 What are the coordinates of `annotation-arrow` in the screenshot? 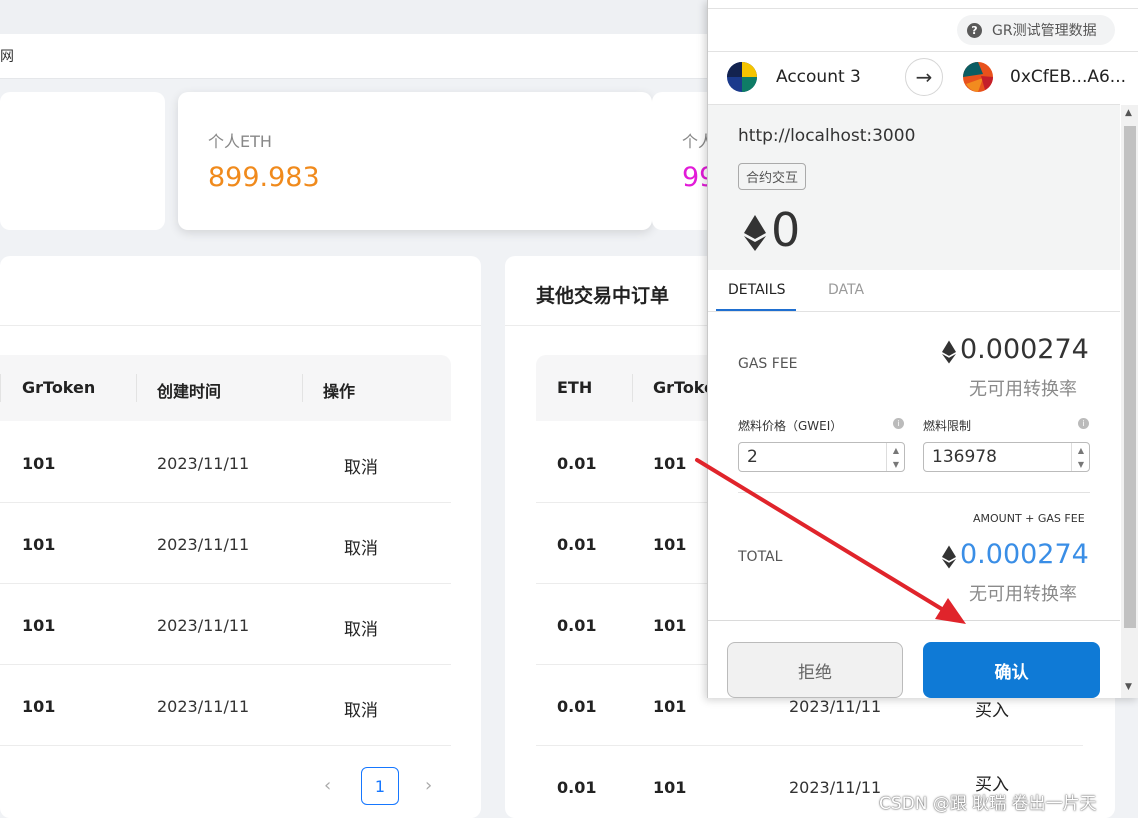 It's located at (830, 541).